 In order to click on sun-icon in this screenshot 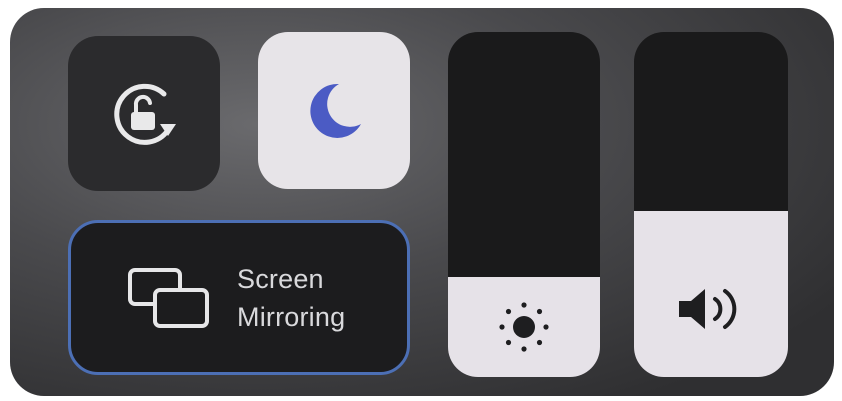, I will do `click(524, 327)`.